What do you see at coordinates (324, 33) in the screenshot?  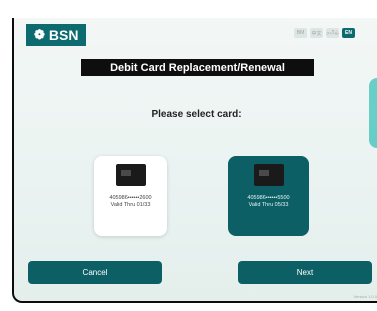 I see `language-selector: BM 中文 தமிழ் EN` at bounding box center [324, 33].